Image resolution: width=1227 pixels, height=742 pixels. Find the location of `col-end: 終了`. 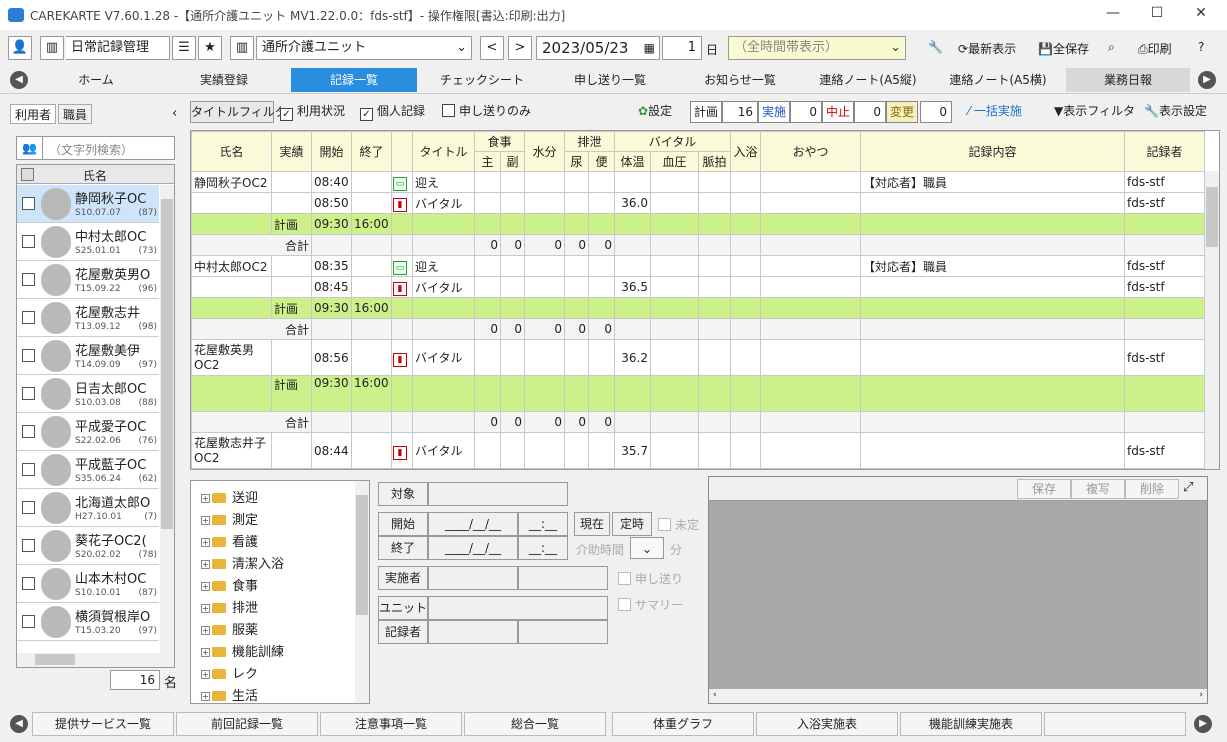

col-end: 終了 is located at coordinates (371, 151).